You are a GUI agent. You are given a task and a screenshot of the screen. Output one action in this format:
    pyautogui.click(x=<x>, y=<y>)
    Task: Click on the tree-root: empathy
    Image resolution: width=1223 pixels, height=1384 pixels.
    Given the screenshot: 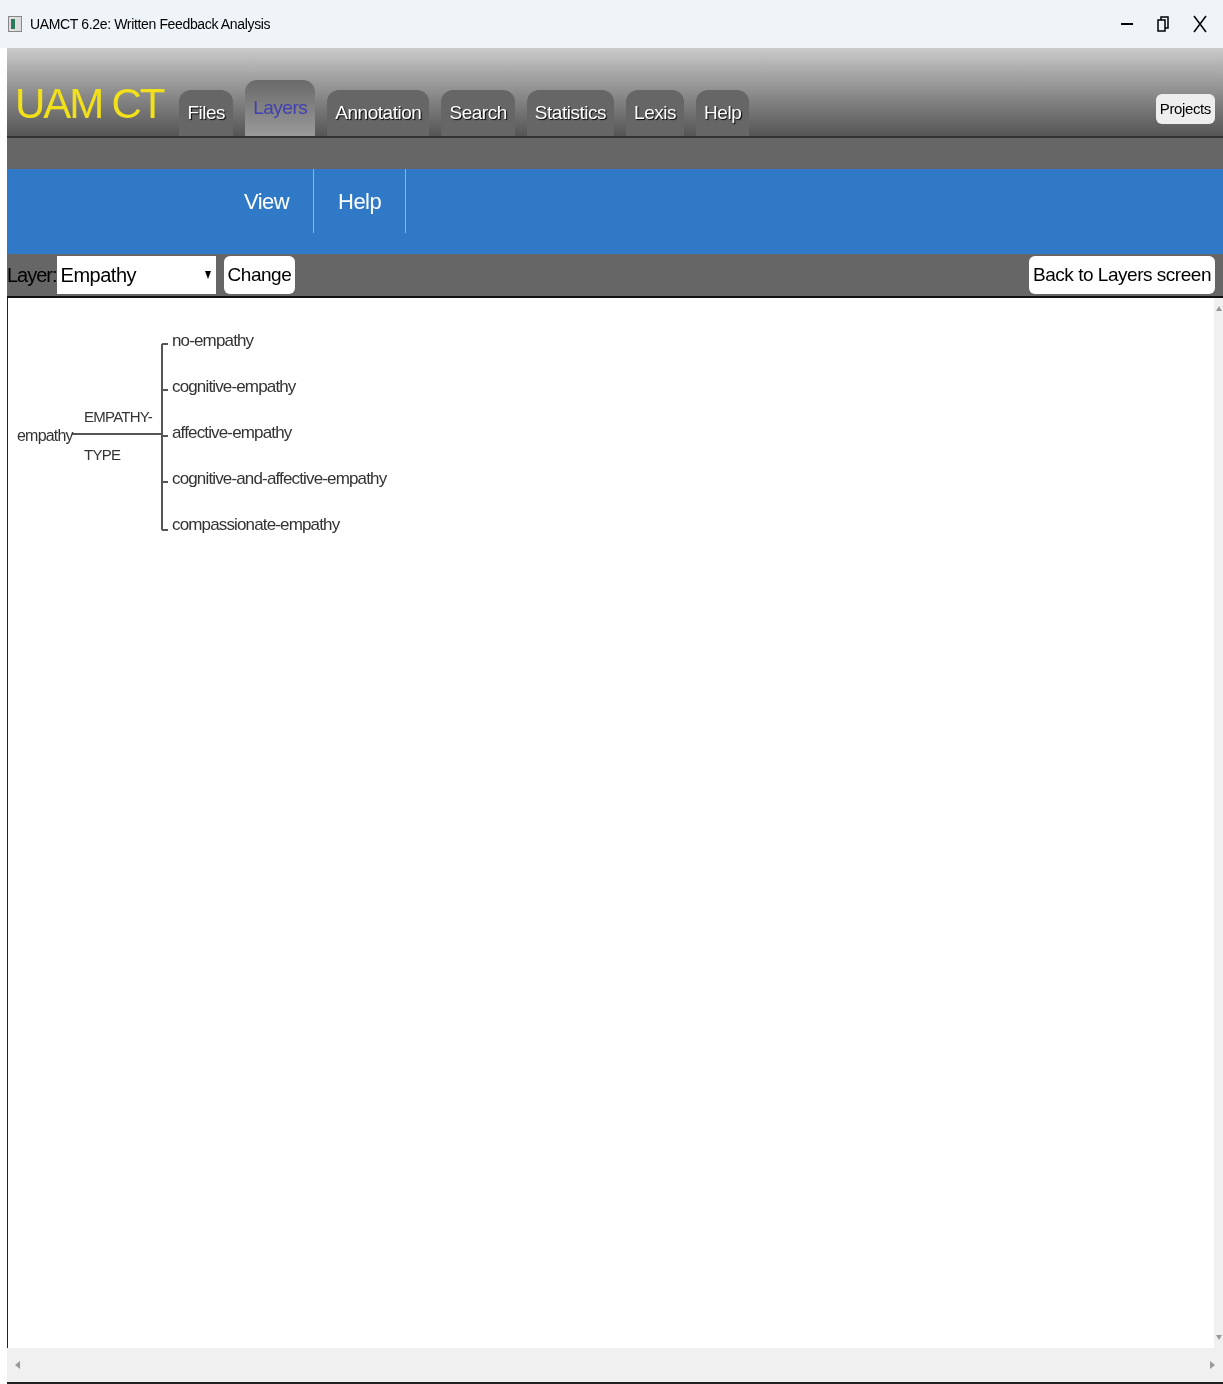 What is the action you would take?
    pyautogui.click(x=45, y=436)
    